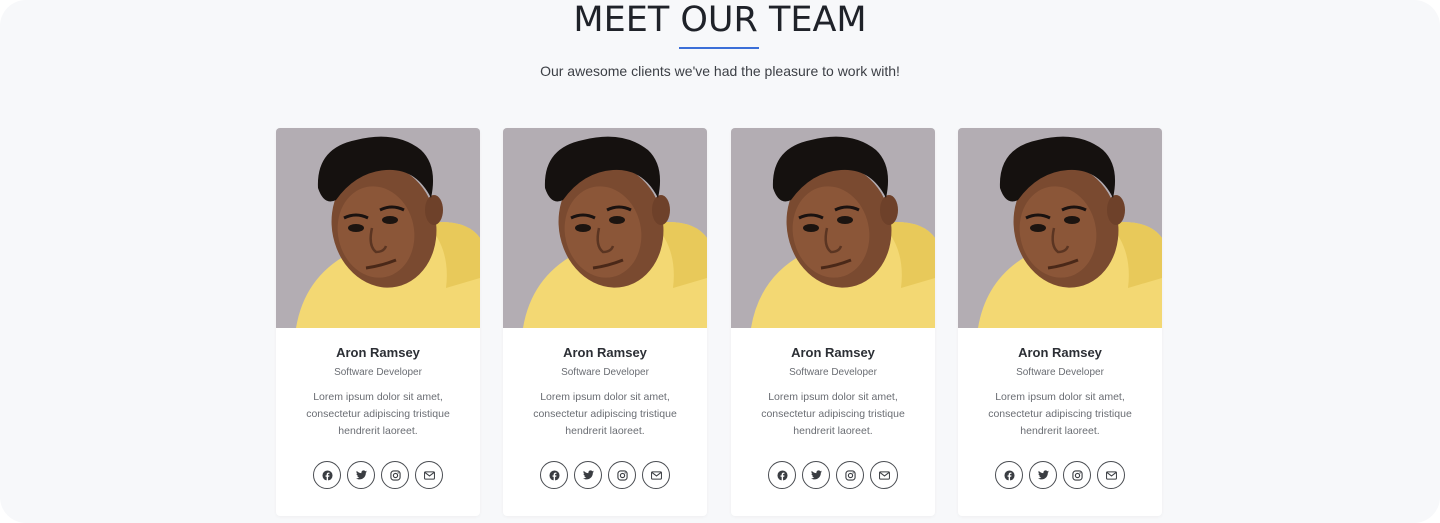 The width and height of the screenshot is (1440, 523). I want to click on section-title: MEET OUR TEAM, so click(720, 20).